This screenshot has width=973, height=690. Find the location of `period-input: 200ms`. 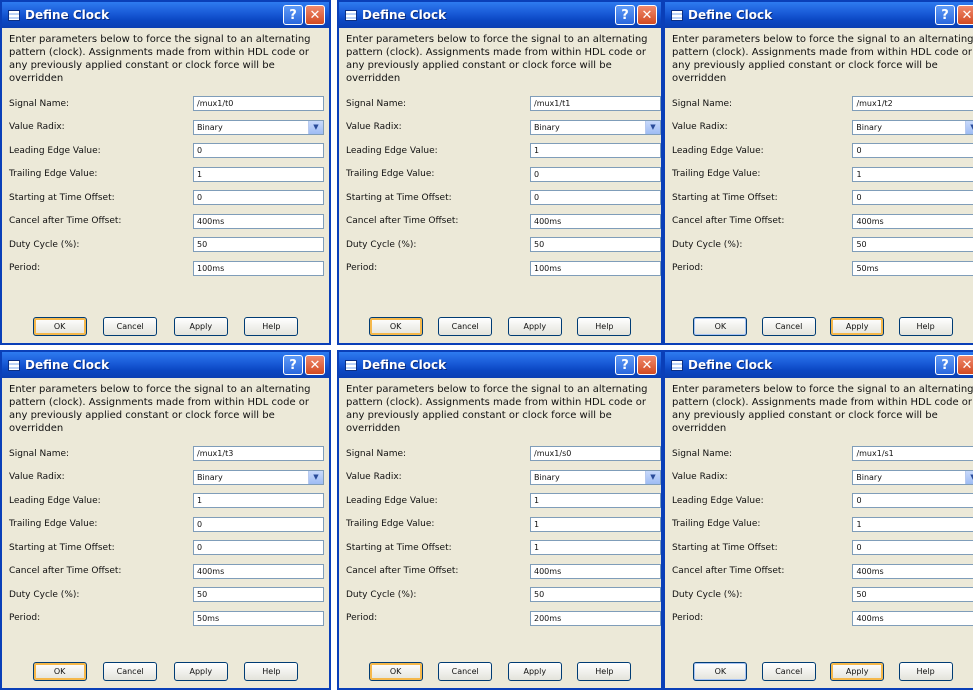

period-input: 200ms is located at coordinates (595, 618).